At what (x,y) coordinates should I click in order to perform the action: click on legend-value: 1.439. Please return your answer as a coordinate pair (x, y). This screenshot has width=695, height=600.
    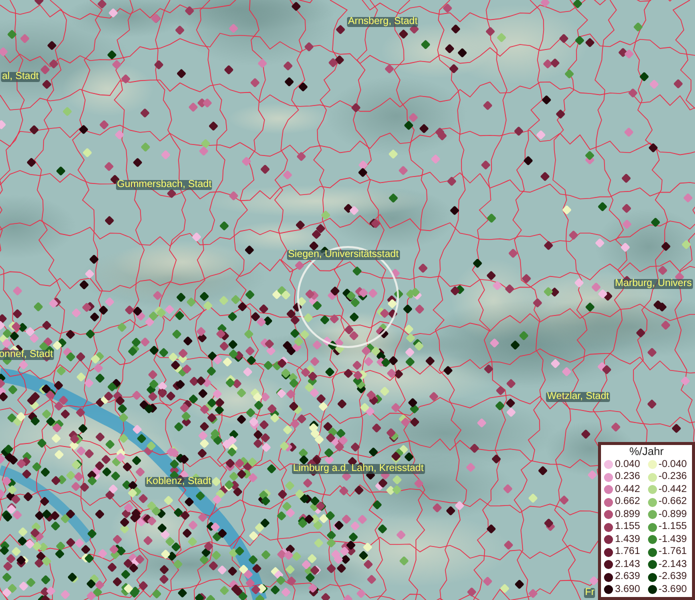
    Looking at the image, I should click on (627, 539).